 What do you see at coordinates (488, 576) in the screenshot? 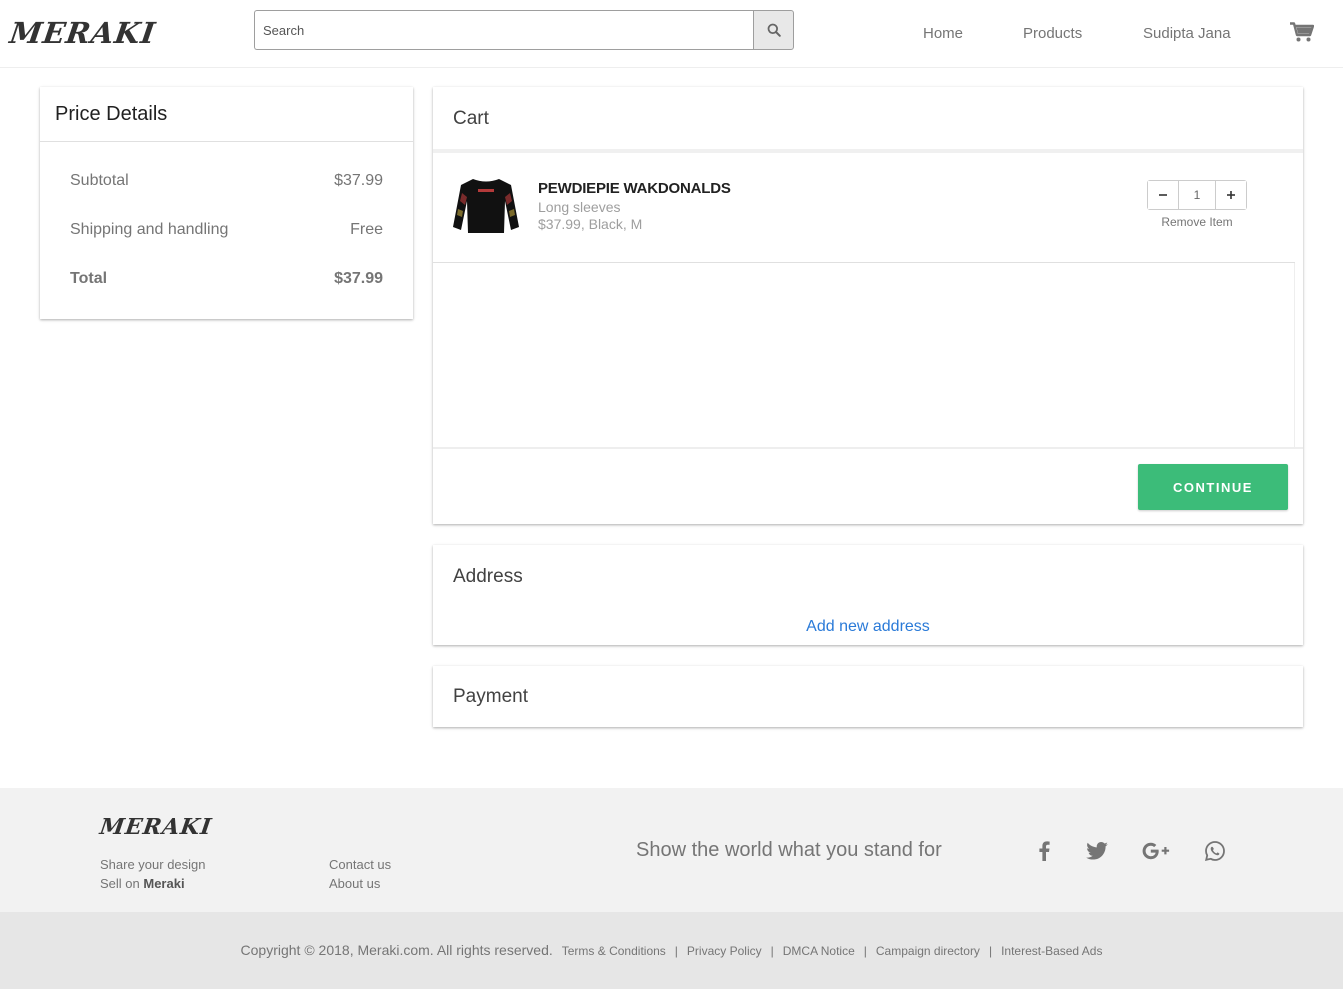
I see `address-title: Address` at bounding box center [488, 576].